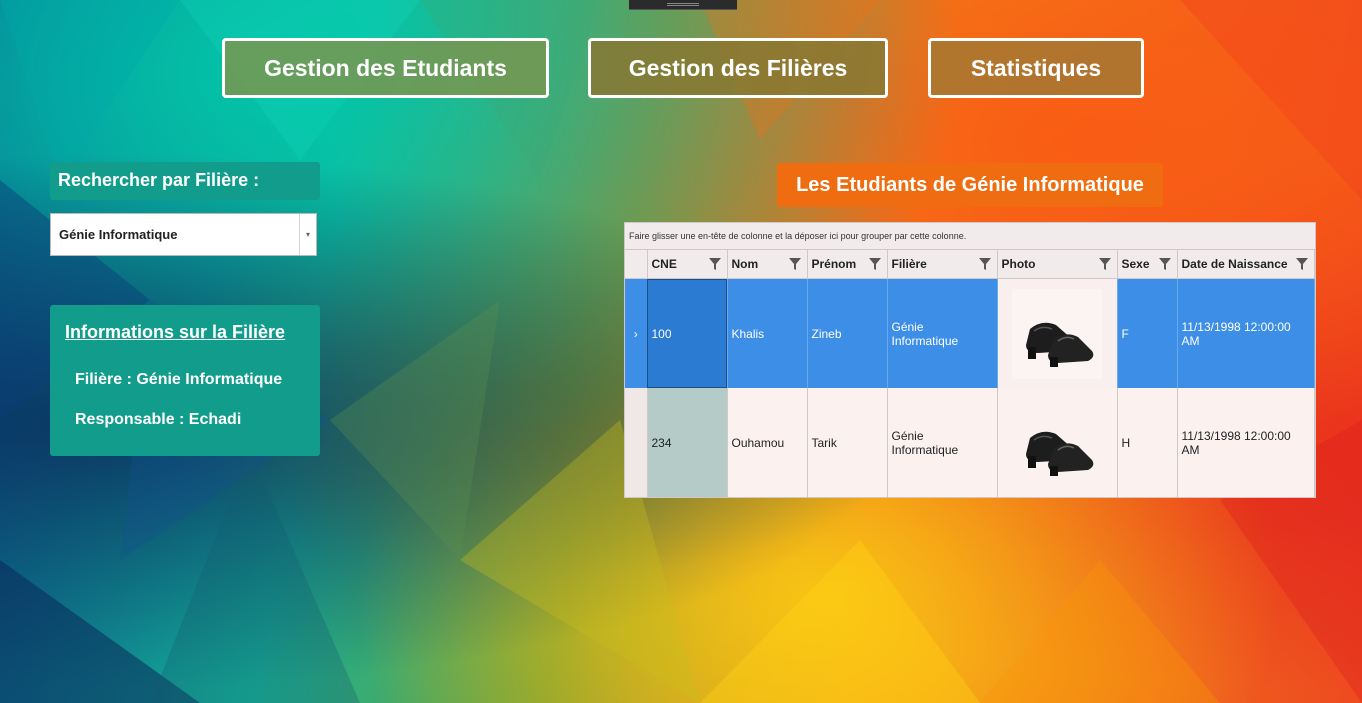 The height and width of the screenshot is (703, 1362). I want to click on window-handle, so click(683, 5).